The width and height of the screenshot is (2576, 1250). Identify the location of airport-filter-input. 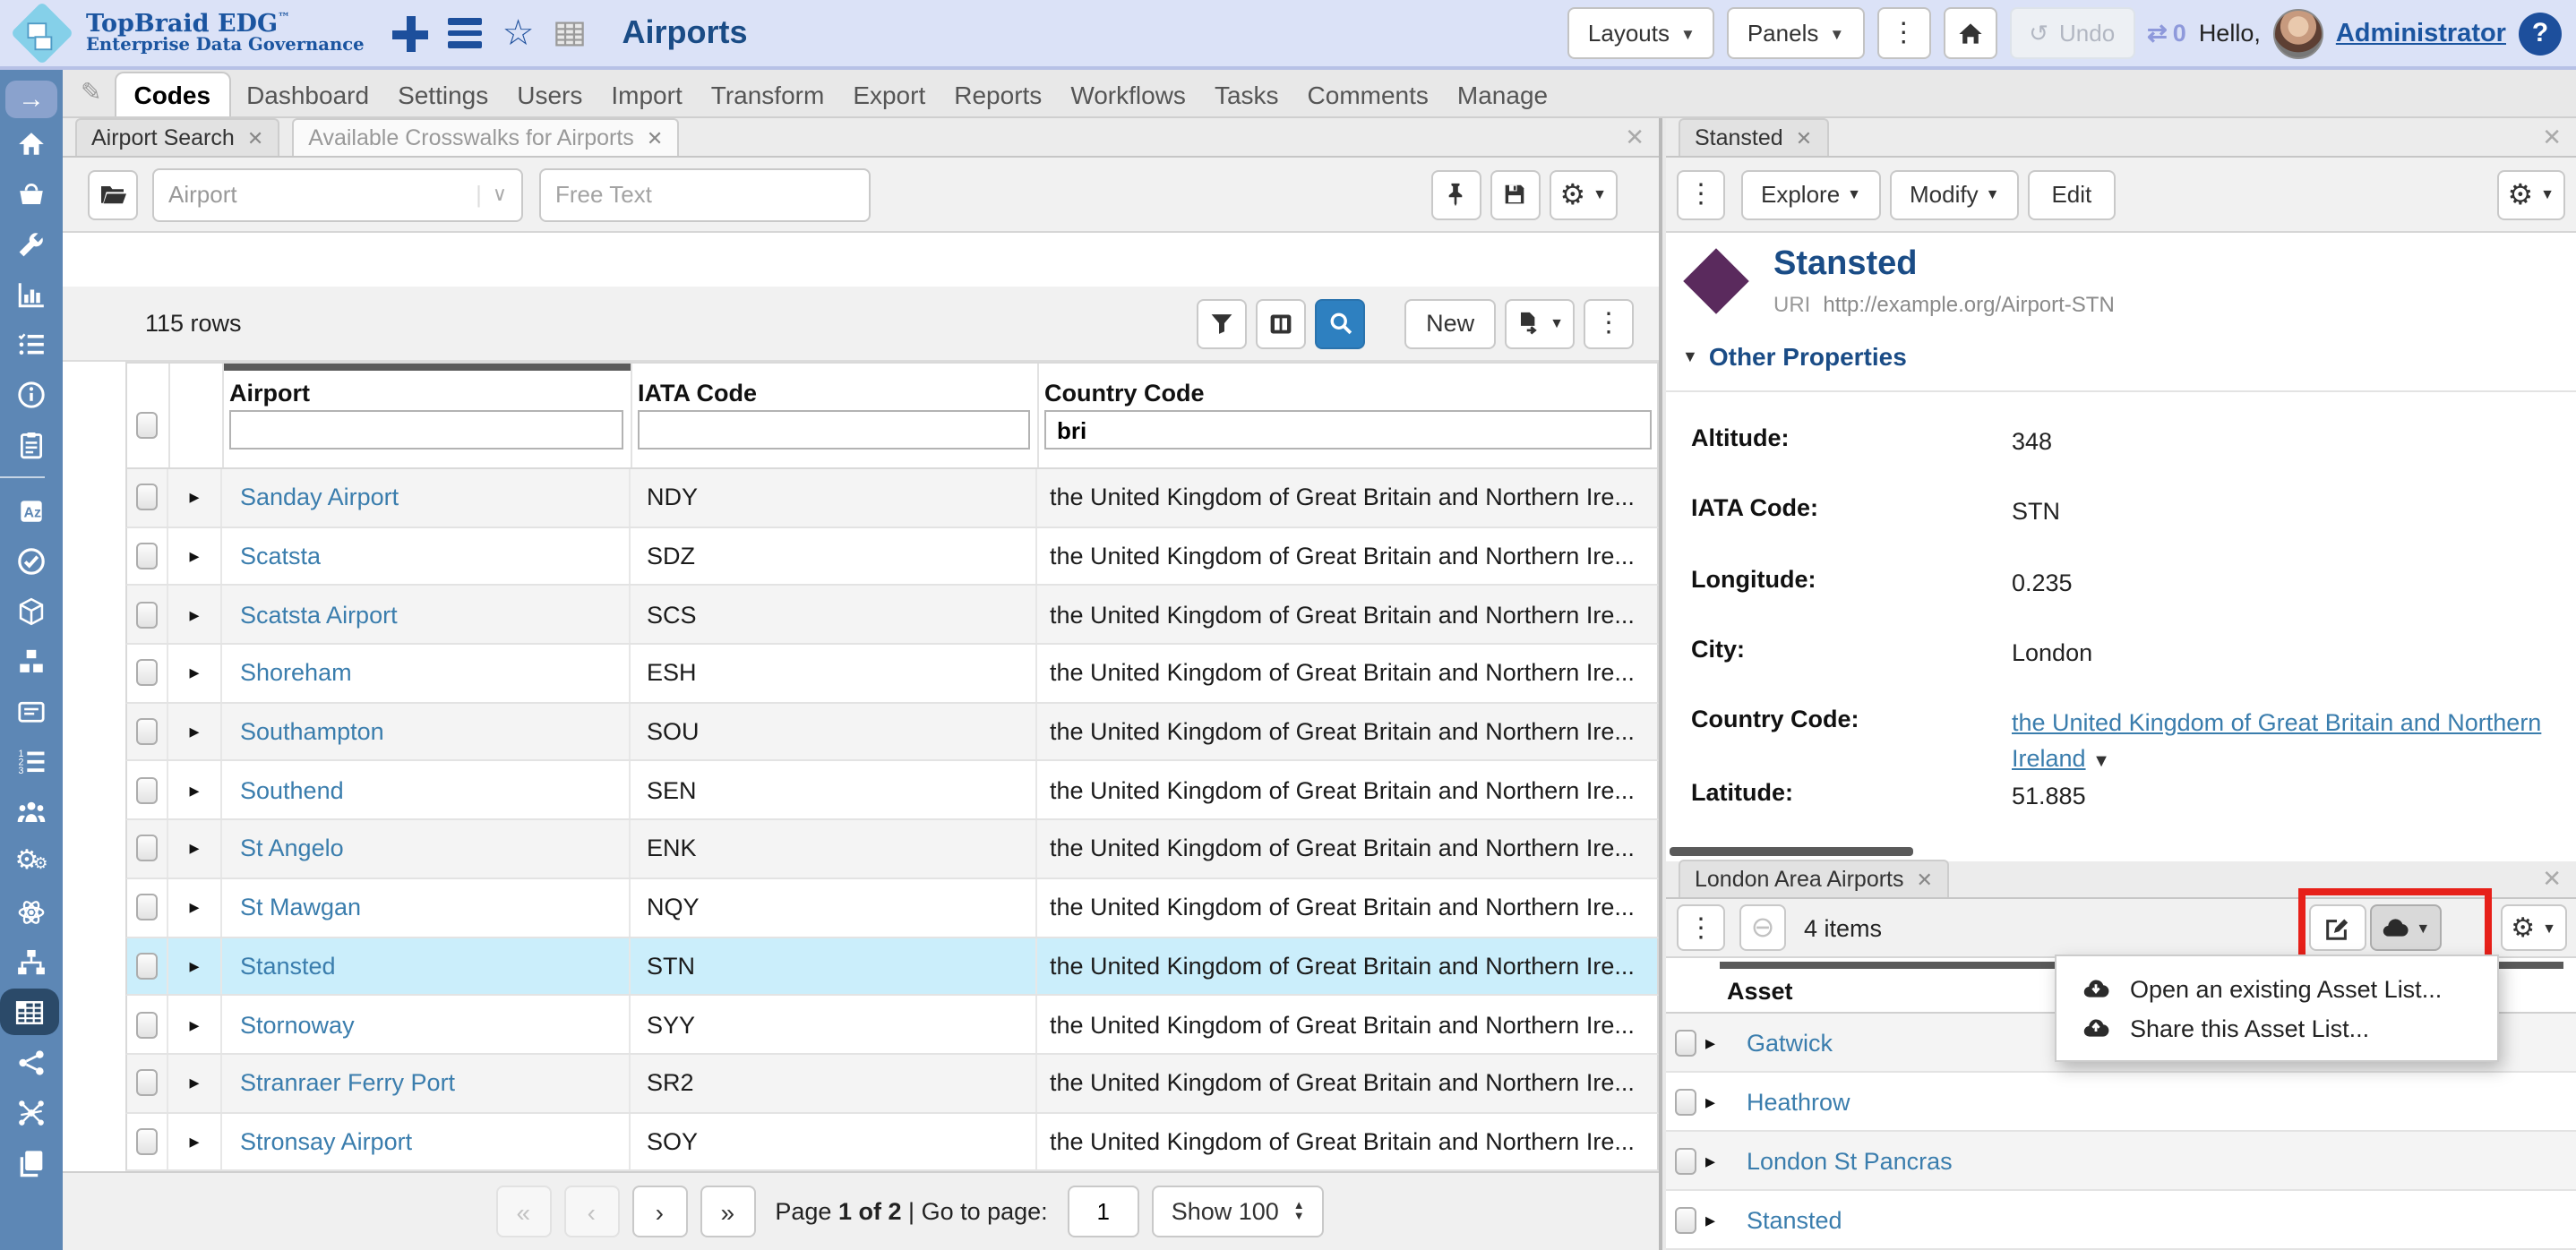
(426, 429).